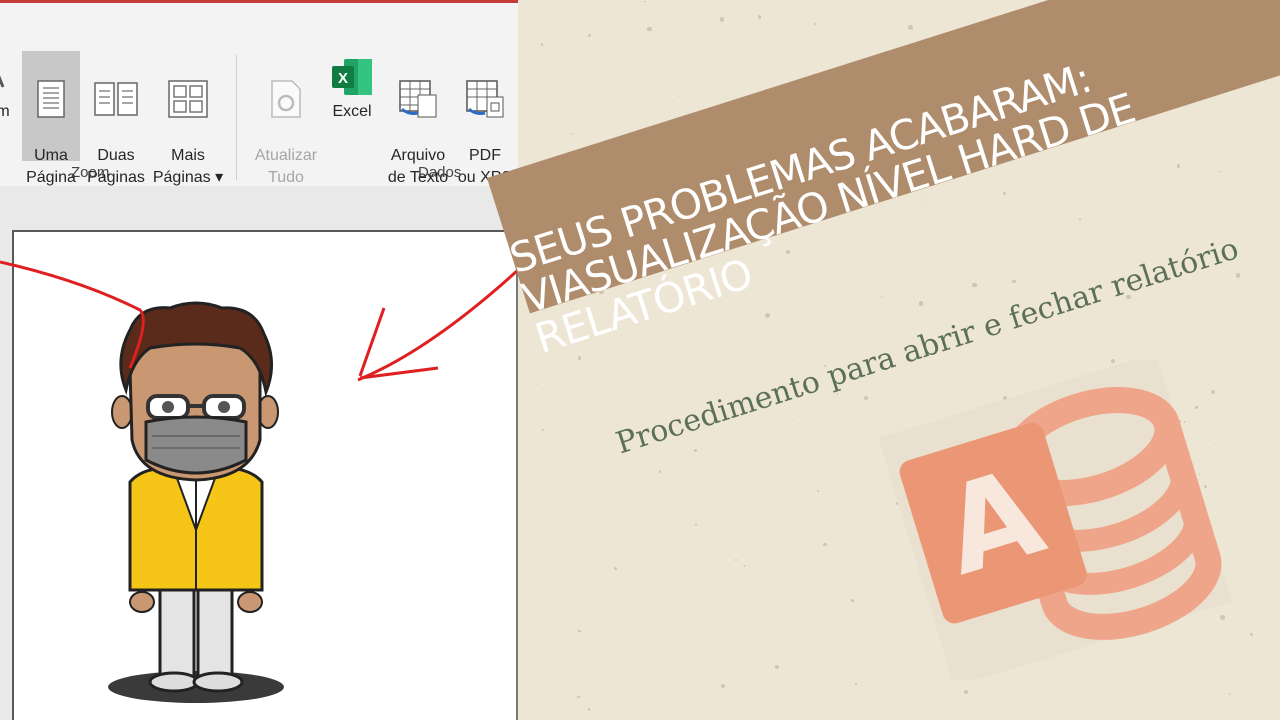 The width and height of the screenshot is (1280, 720). I want to click on zoom-button-partial: m, so click(7, 106).